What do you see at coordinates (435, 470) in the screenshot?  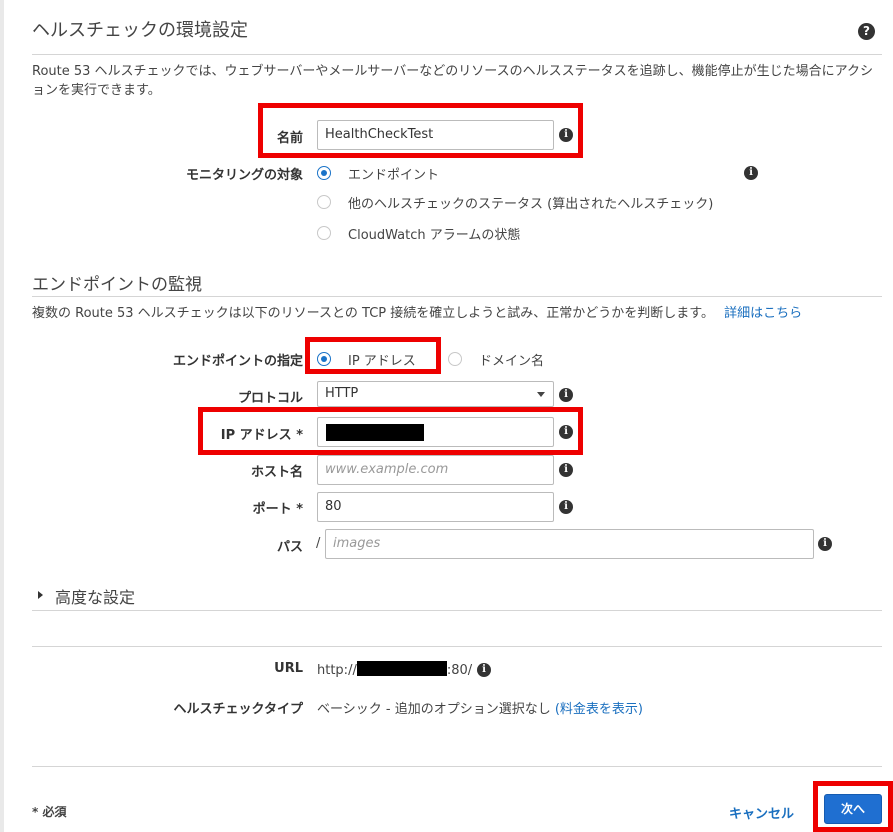 I see `host-input: www.example.com` at bounding box center [435, 470].